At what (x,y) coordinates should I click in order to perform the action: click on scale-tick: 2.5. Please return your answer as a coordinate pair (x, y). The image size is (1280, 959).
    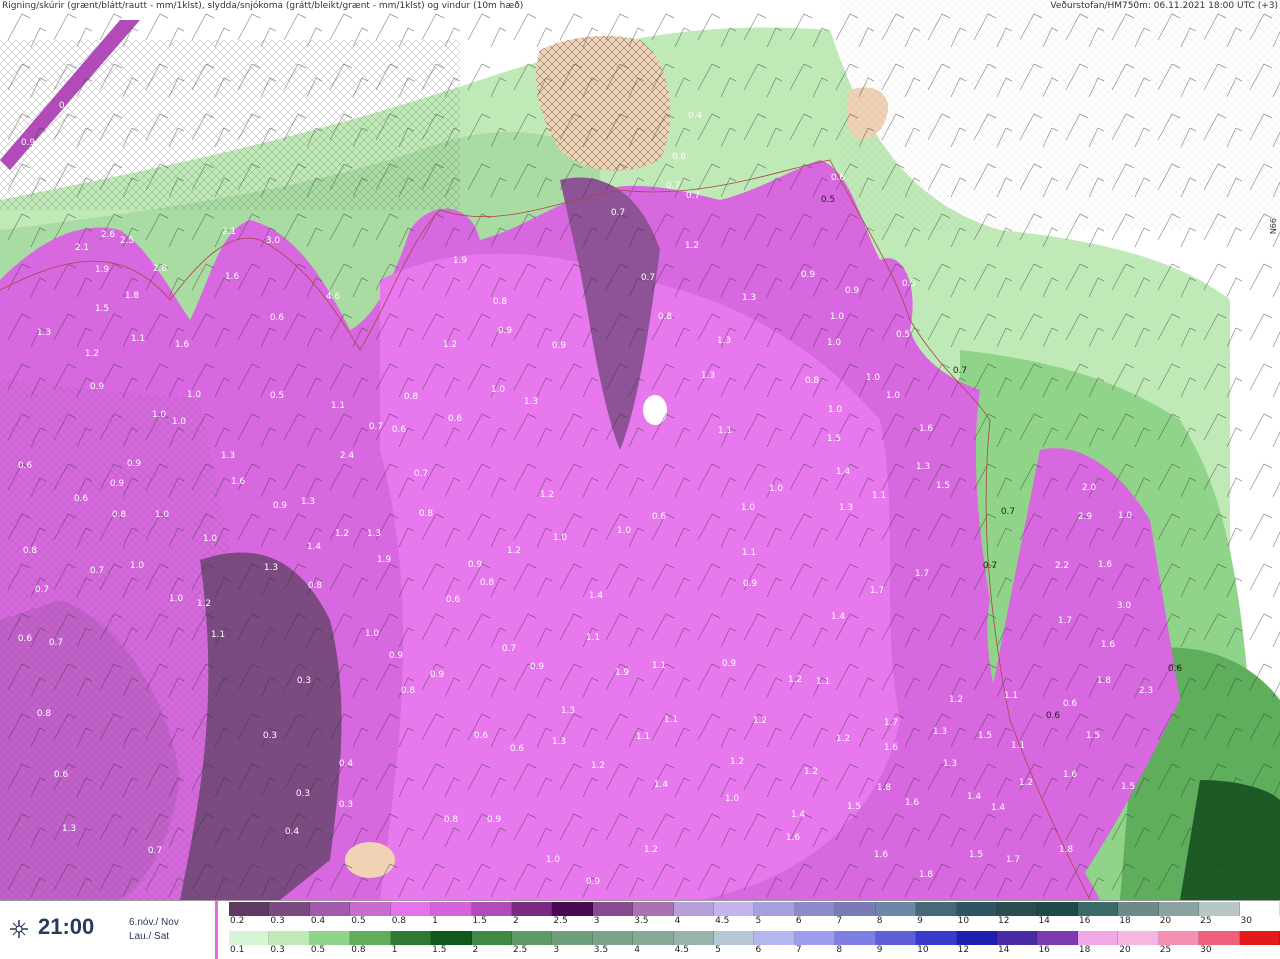
    Looking at the image, I should click on (560, 921).